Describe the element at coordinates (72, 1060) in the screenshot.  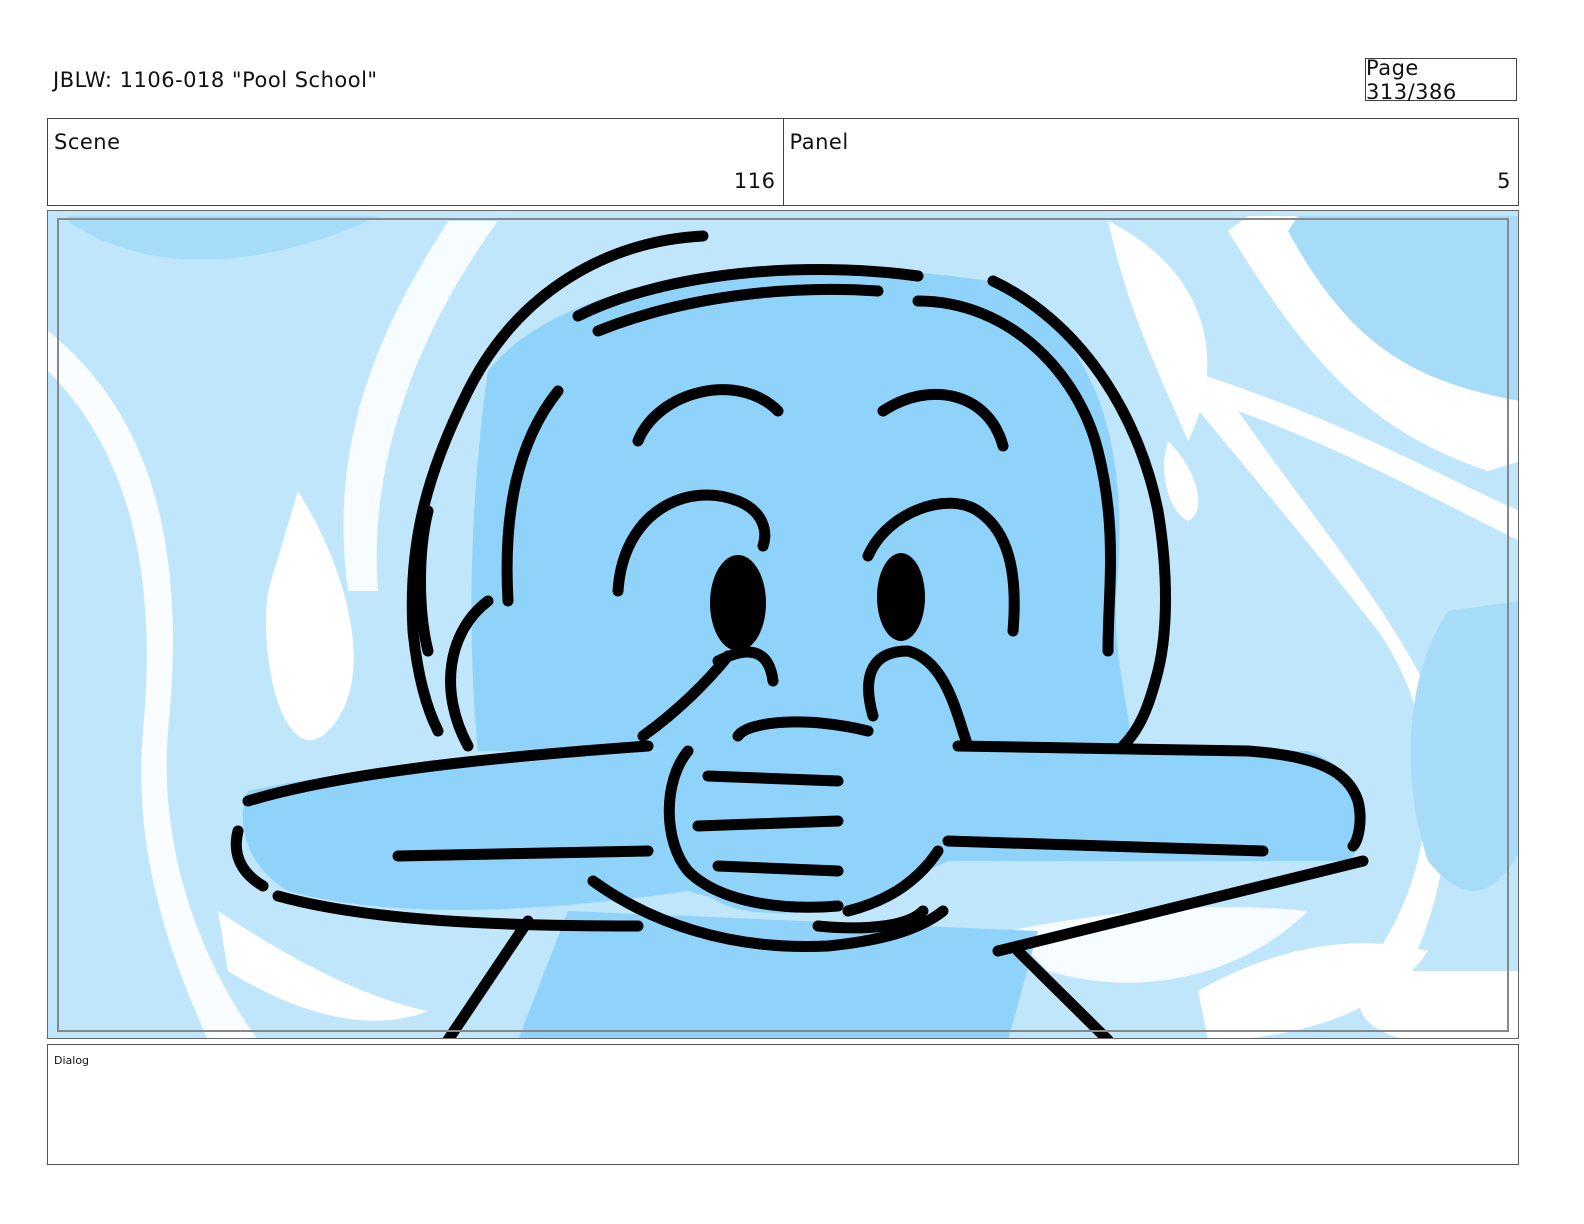
I see `dialog-label: Dialog` at that location.